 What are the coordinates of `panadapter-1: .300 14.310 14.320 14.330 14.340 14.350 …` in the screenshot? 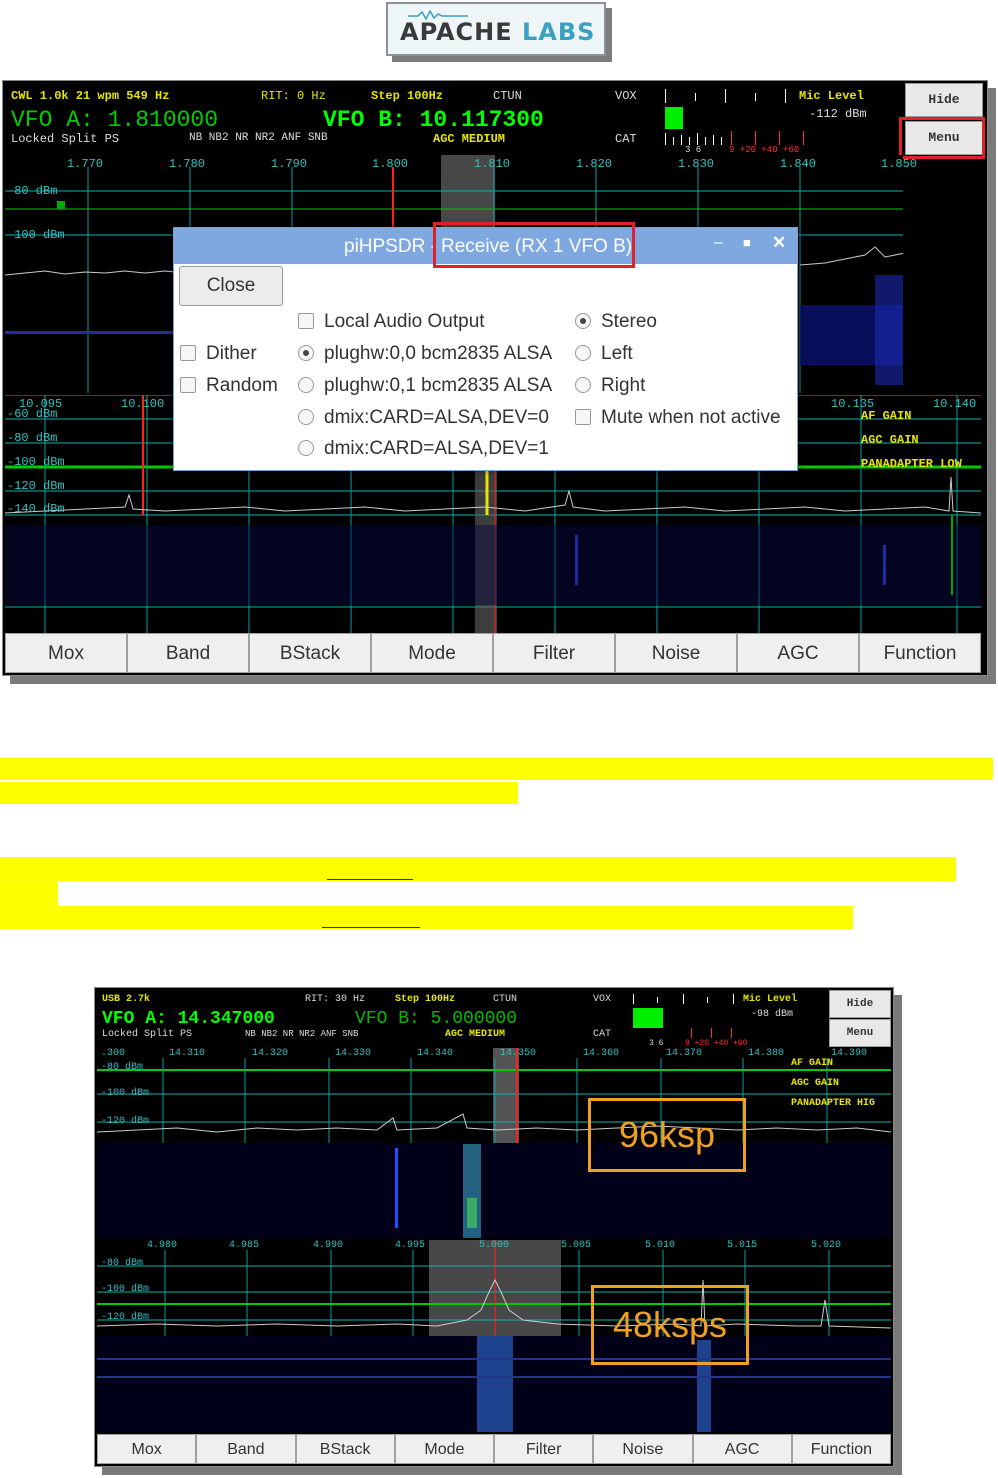 It's located at (494, 1143).